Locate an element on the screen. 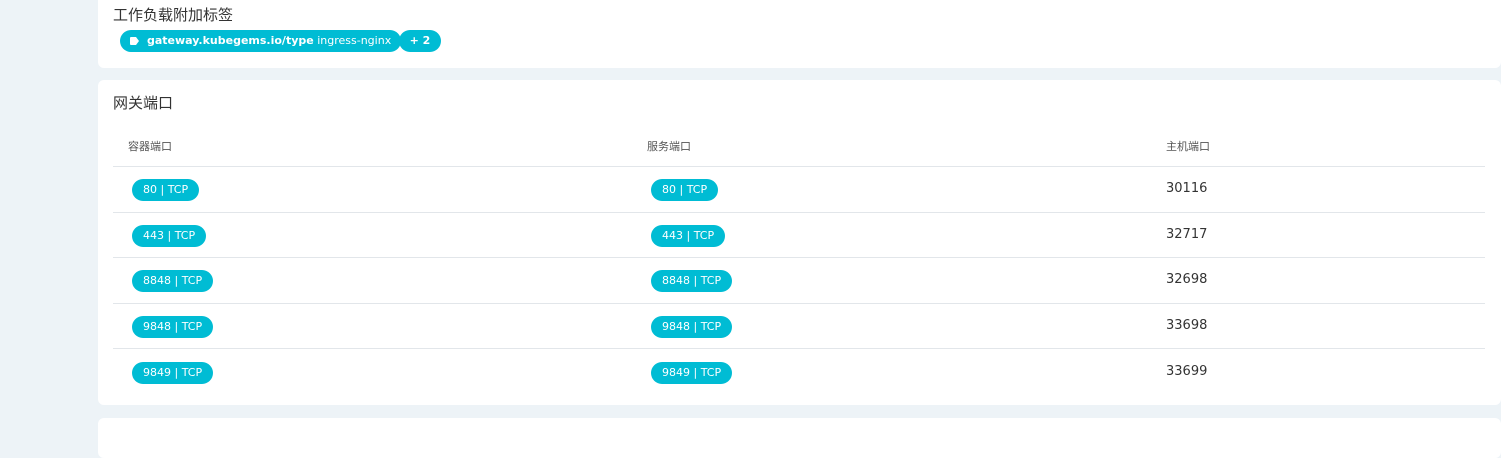  label-value: ingress-nginx is located at coordinates (354, 40).